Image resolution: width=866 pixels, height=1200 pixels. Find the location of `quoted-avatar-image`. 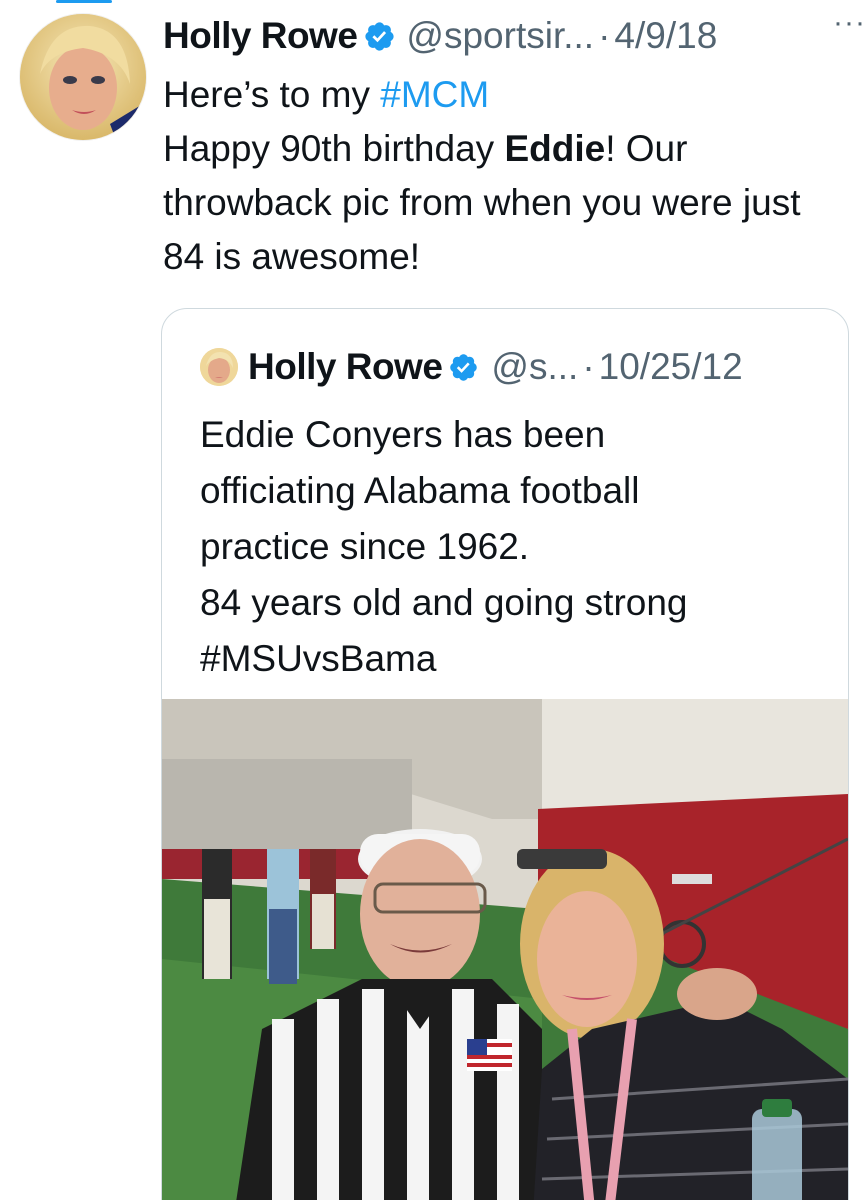

quoted-avatar-image is located at coordinates (219, 367).